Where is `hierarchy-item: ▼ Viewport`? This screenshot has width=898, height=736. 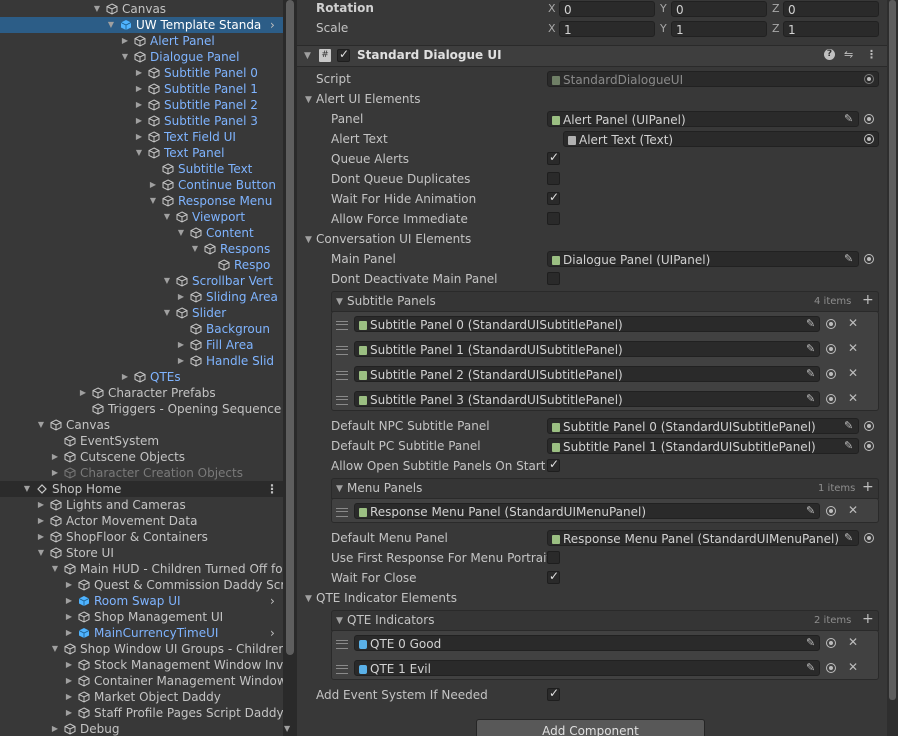 hierarchy-item: ▼ Viewport is located at coordinates (141, 217).